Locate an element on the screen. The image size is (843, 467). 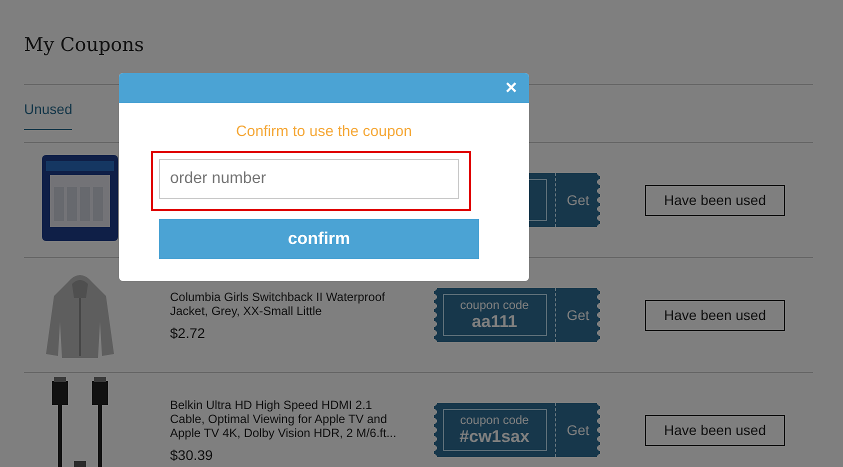
product-price: $2.72 is located at coordinates (188, 333).